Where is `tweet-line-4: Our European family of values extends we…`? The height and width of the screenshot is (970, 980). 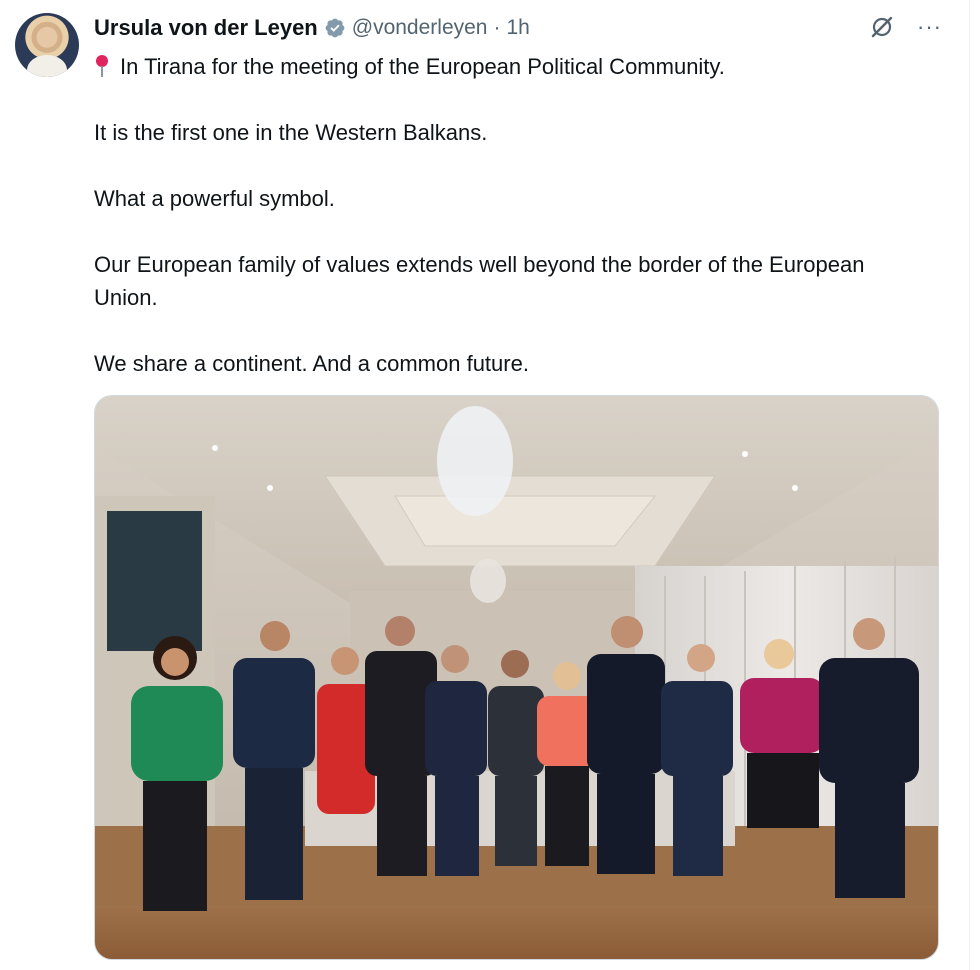 tweet-line-4: Our European family of values extends we… is located at coordinates (479, 281).